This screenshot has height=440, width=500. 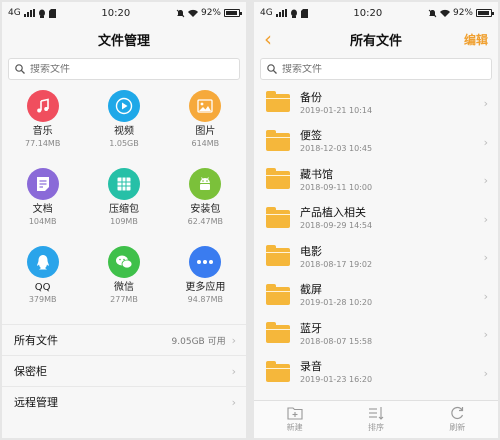 I want to click on folder-row: 截屏 2019-01-28 10:20 ›, so click(x=376, y=296).